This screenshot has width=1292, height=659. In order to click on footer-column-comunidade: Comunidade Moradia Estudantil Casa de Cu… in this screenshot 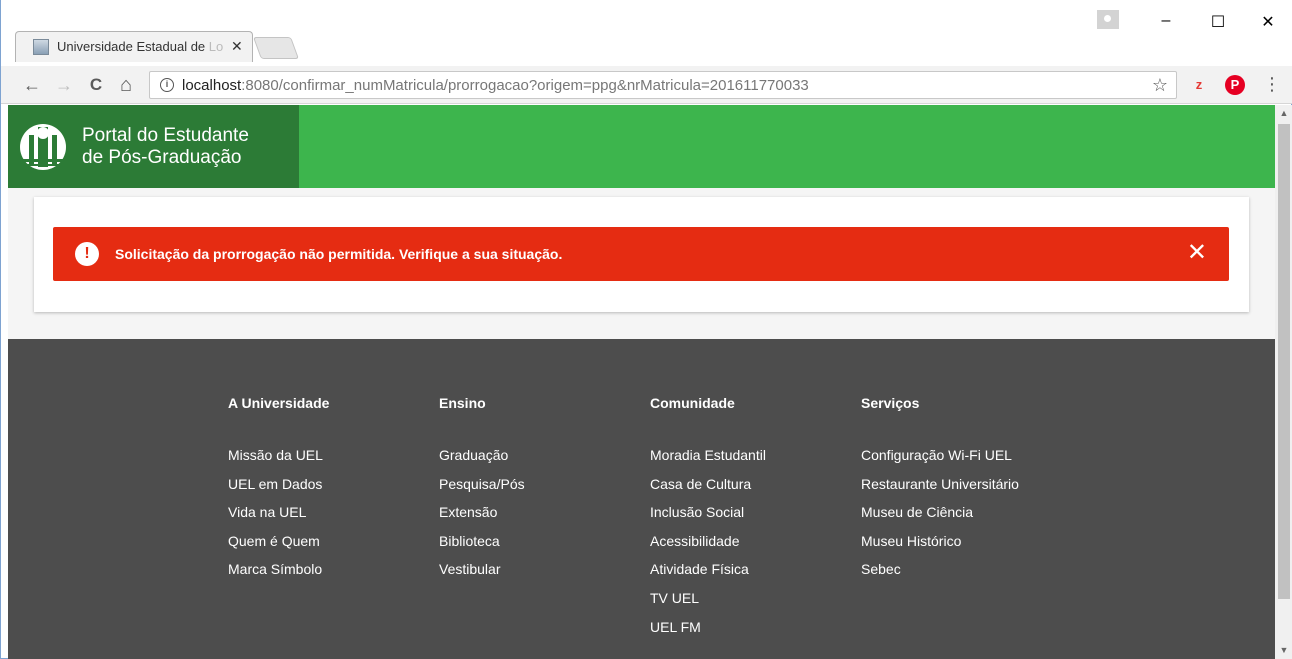, I will do `click(708, 518)`.